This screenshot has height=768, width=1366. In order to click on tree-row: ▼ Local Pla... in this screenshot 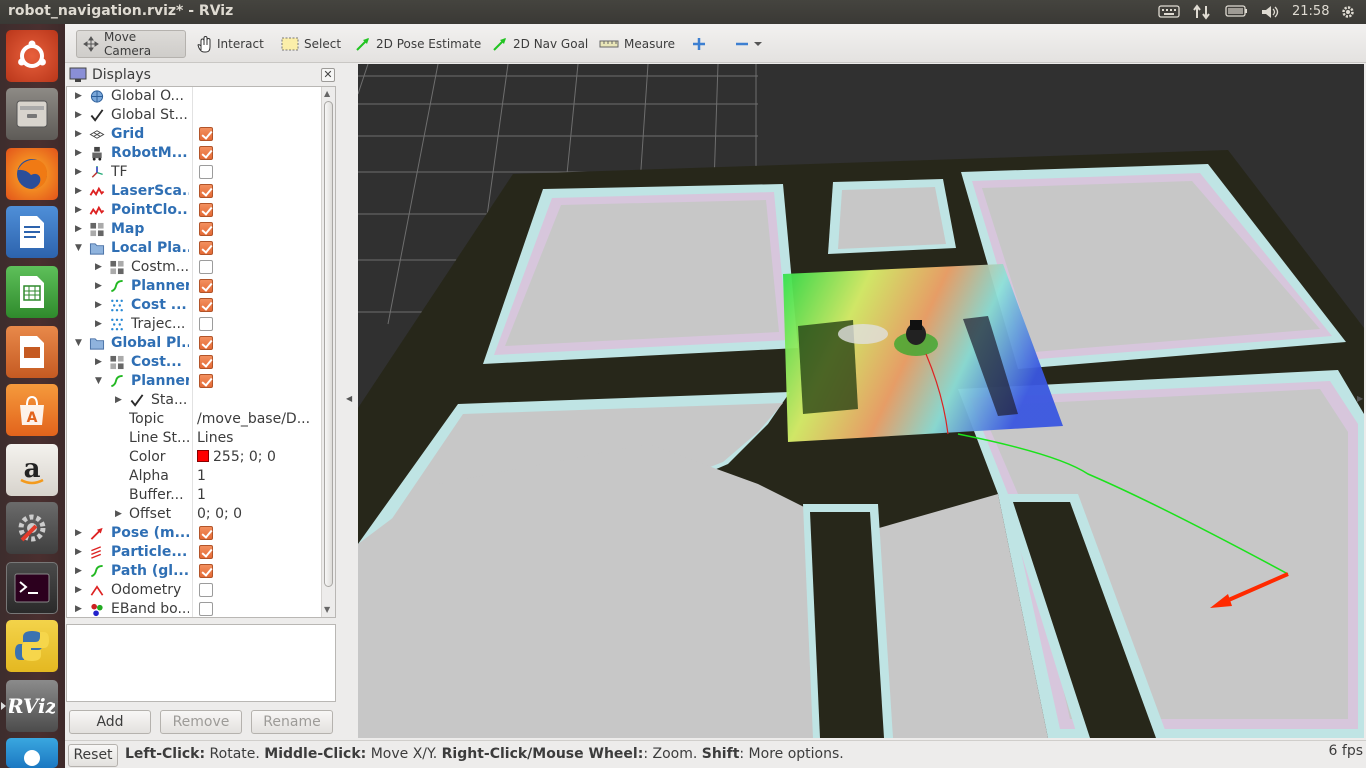, I will do `click(194, 248)`.